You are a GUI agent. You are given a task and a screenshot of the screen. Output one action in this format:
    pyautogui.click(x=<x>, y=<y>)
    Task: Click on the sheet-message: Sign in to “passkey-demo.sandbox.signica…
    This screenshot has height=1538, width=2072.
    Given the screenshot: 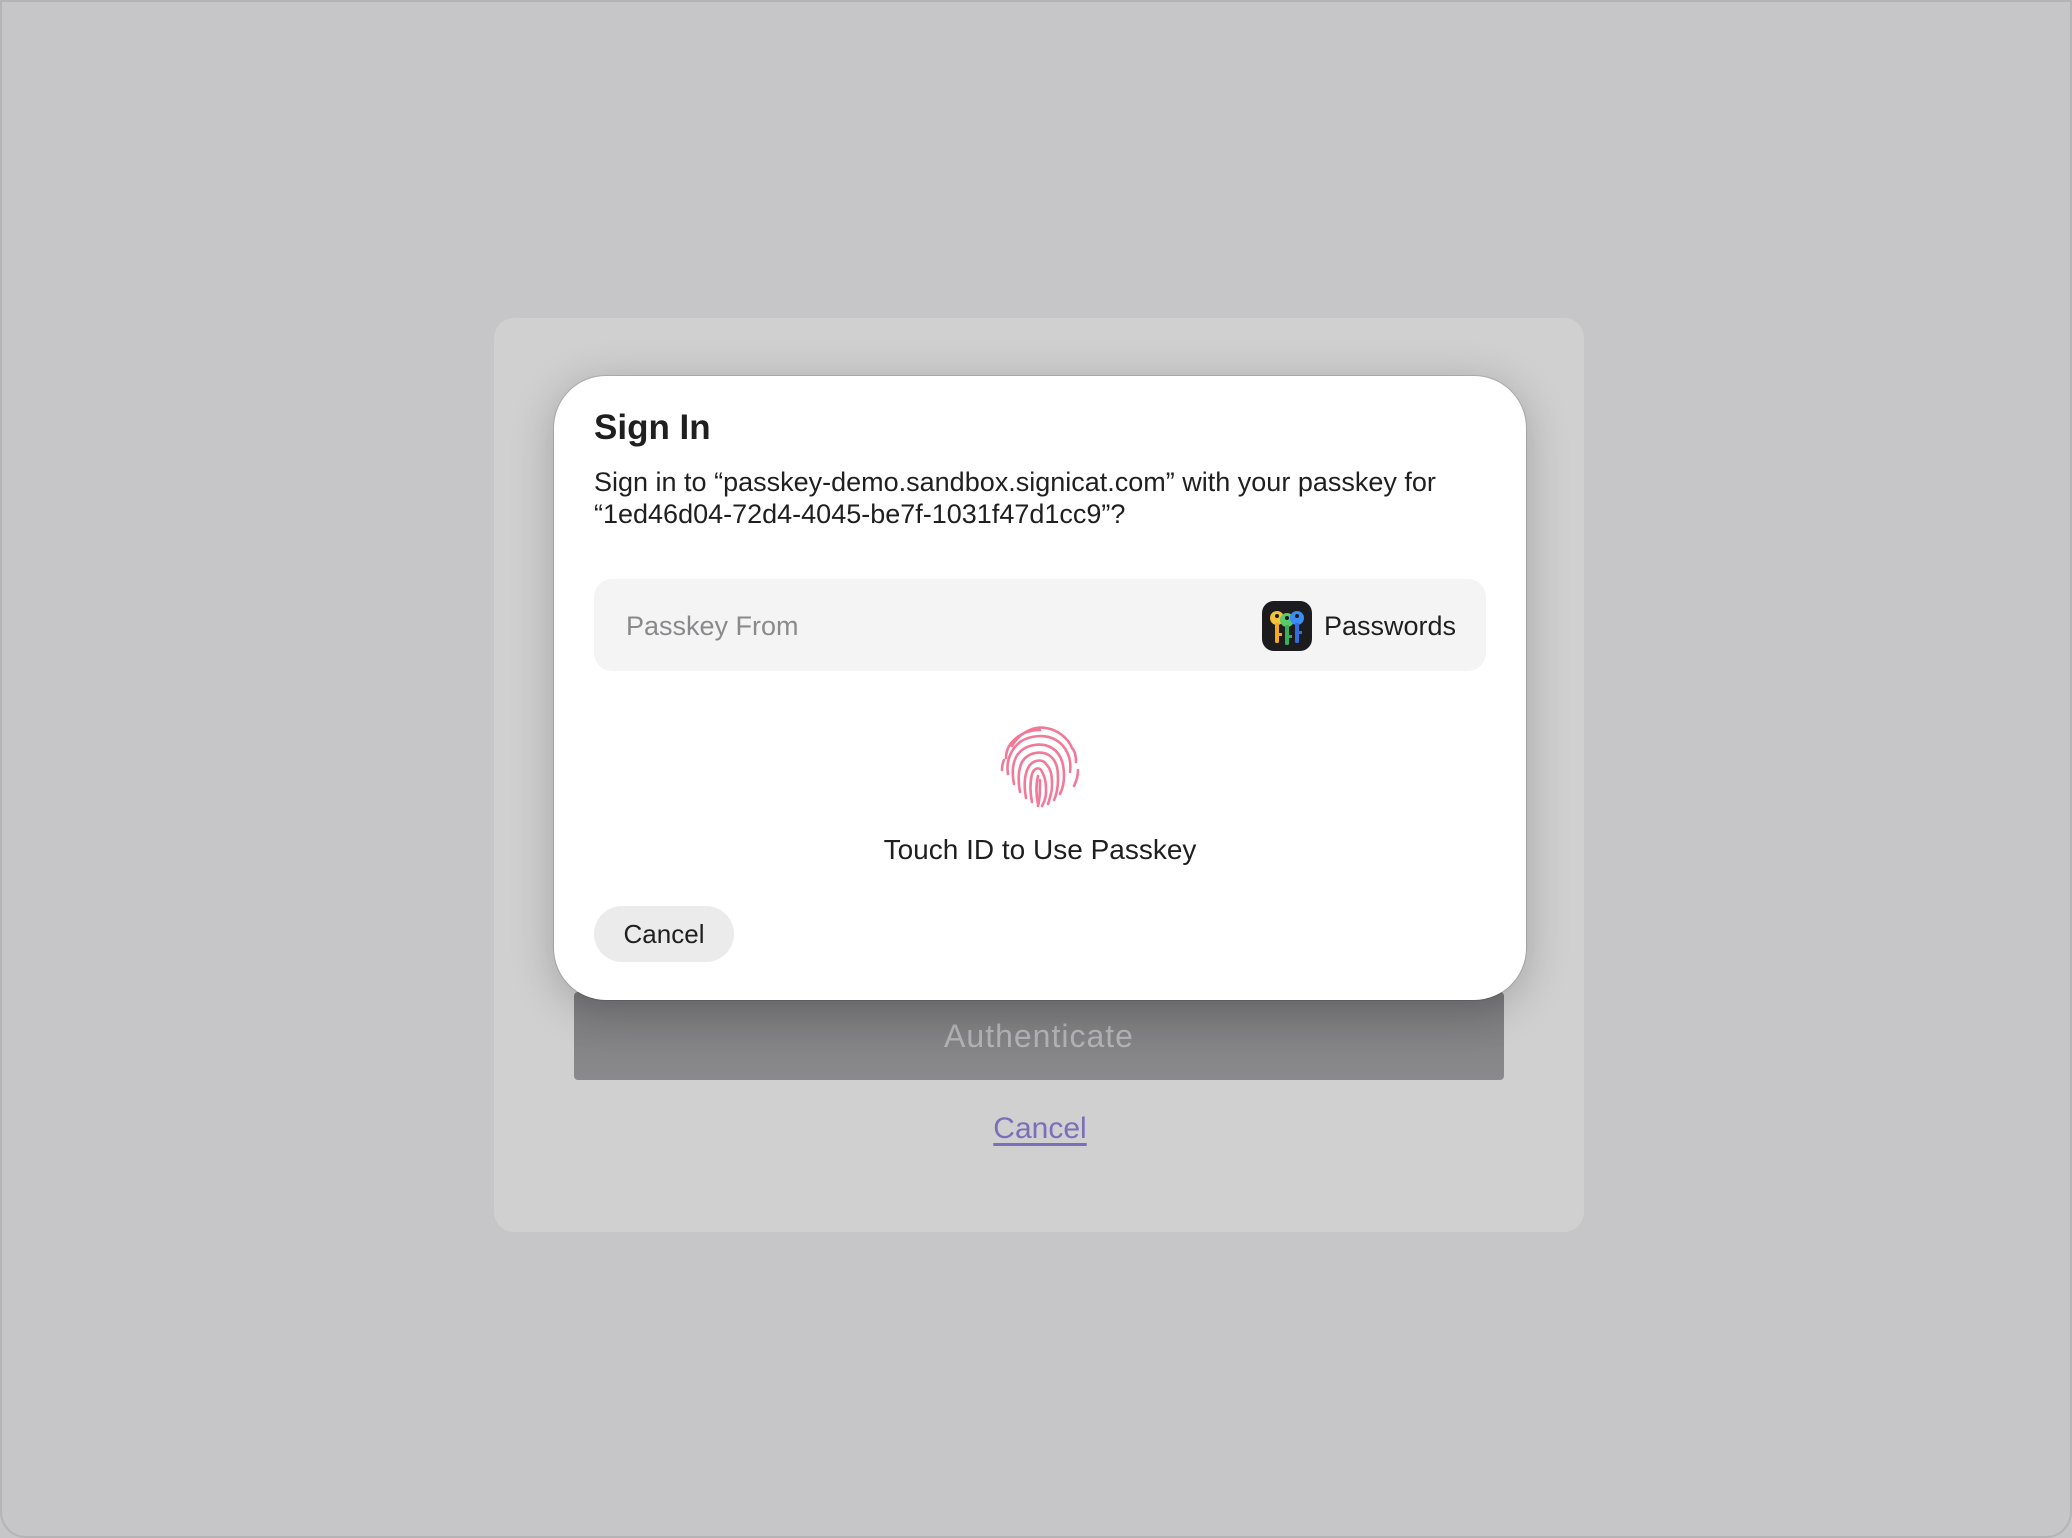 What is the action you would take?
    pyautogui.click(x=1044, y=498)
    